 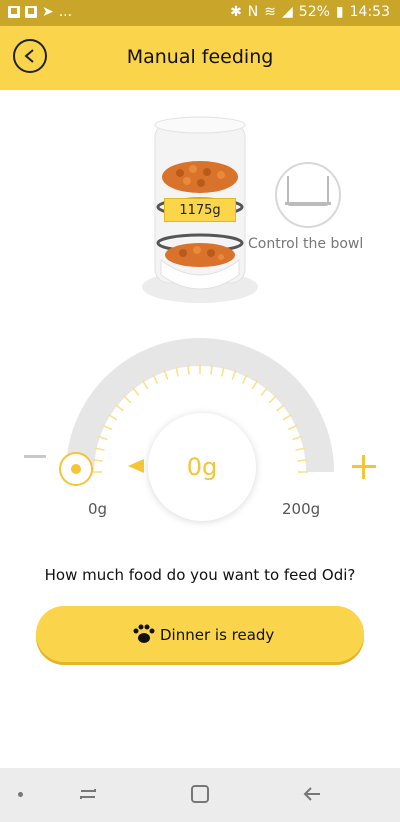 What do you see at coordinates (236, 12) in the screenshot?
I see `bluetooth-icon: ✱` at bounding box center [236, 12].